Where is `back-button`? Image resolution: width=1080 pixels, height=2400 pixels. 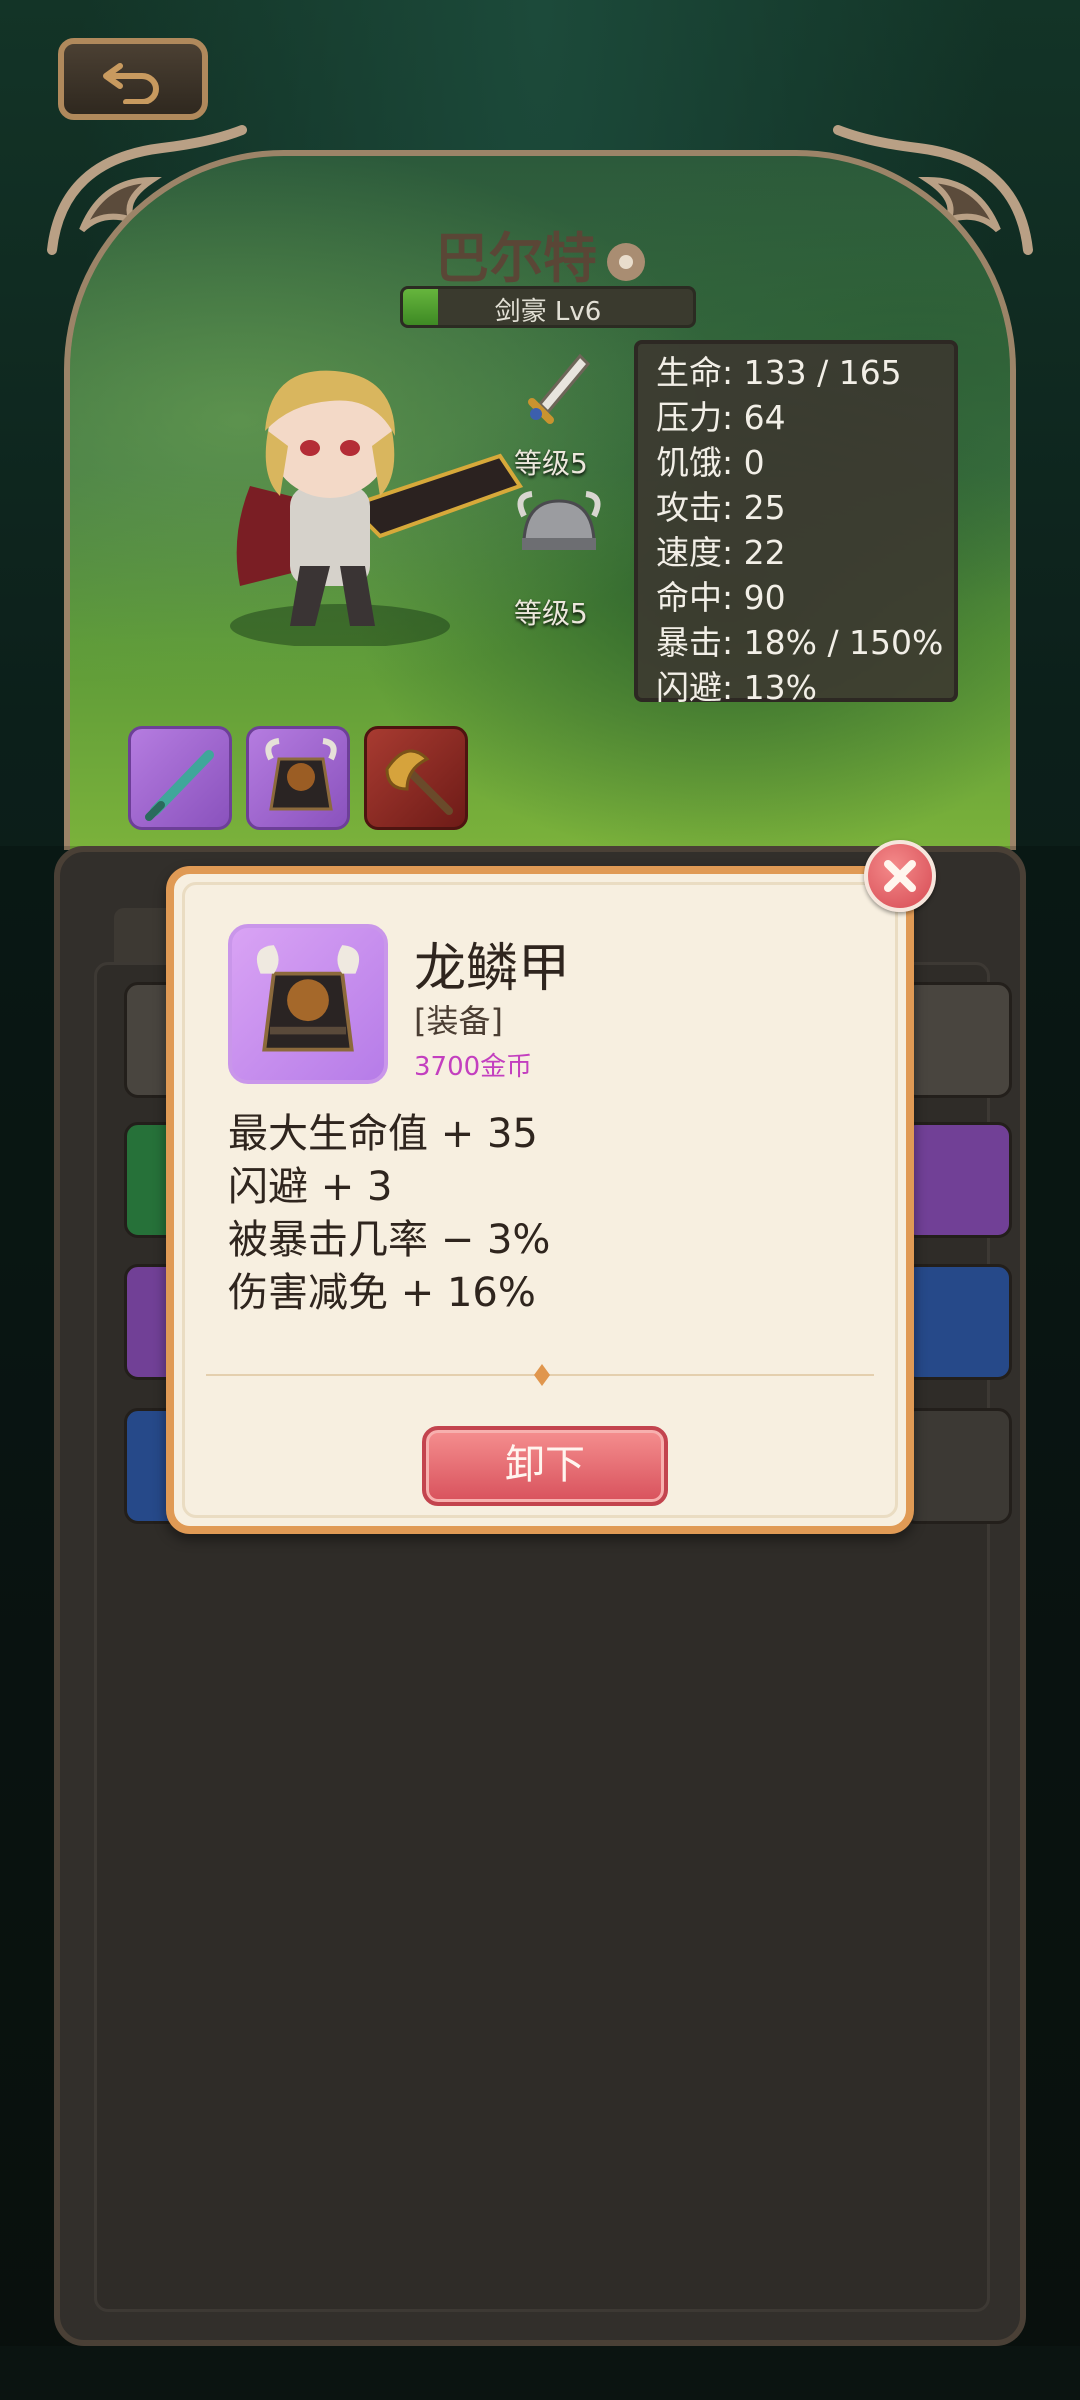 back-button is located at coordinates (133, 79).